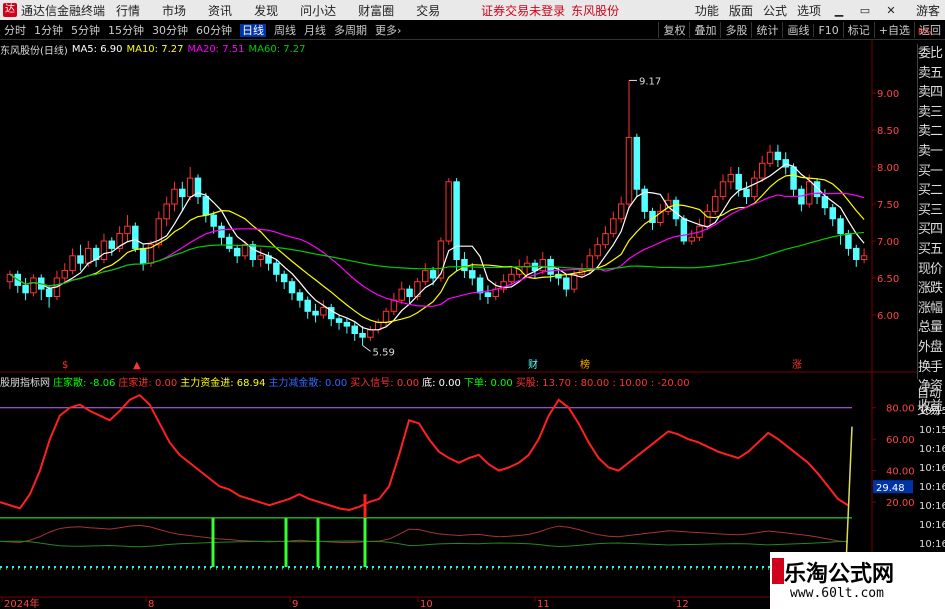  What do you see at coordinates (602, 383) in the screenshot?
I see `indicator-legend-item: 买股: 13.70 : 80.00 : 10.00 : -20.00` at bounding box center [602, 383].